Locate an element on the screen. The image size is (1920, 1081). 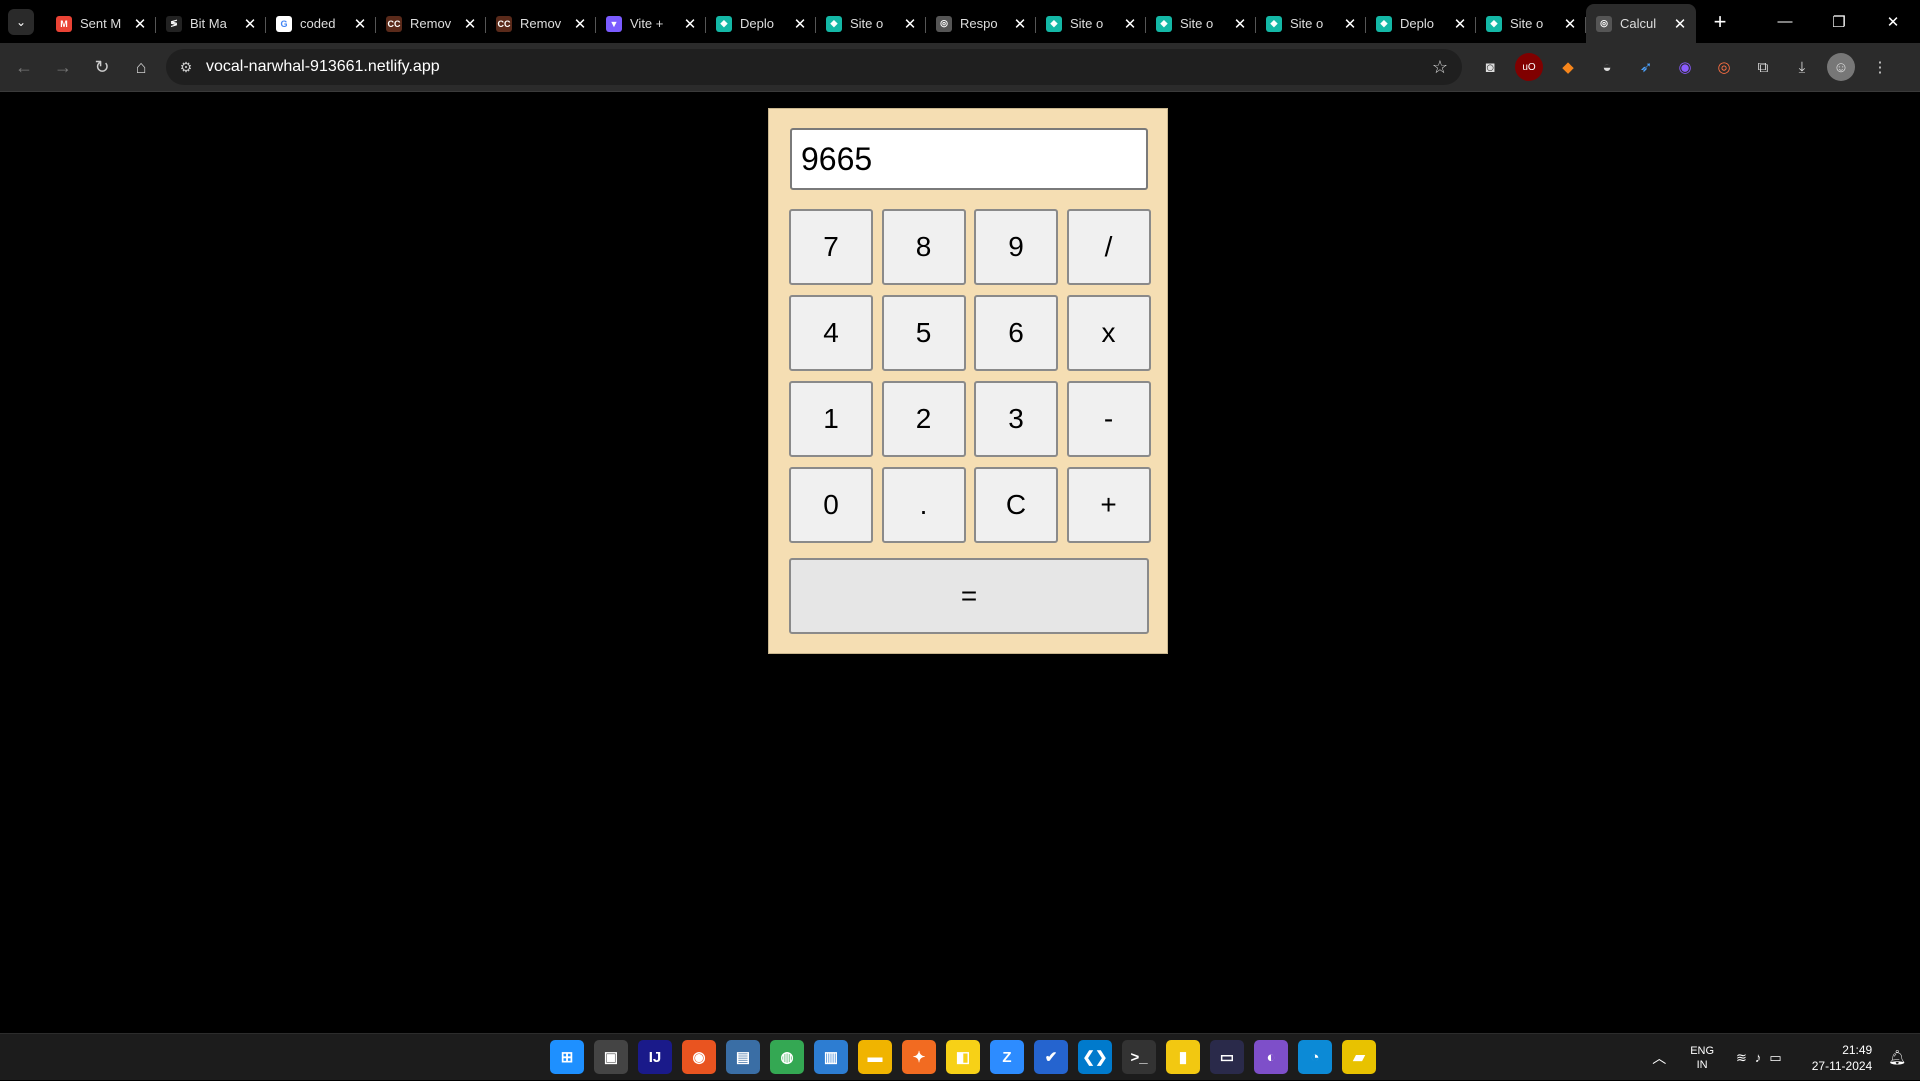
key-3: 3 is located at coordinates (1016, 419).